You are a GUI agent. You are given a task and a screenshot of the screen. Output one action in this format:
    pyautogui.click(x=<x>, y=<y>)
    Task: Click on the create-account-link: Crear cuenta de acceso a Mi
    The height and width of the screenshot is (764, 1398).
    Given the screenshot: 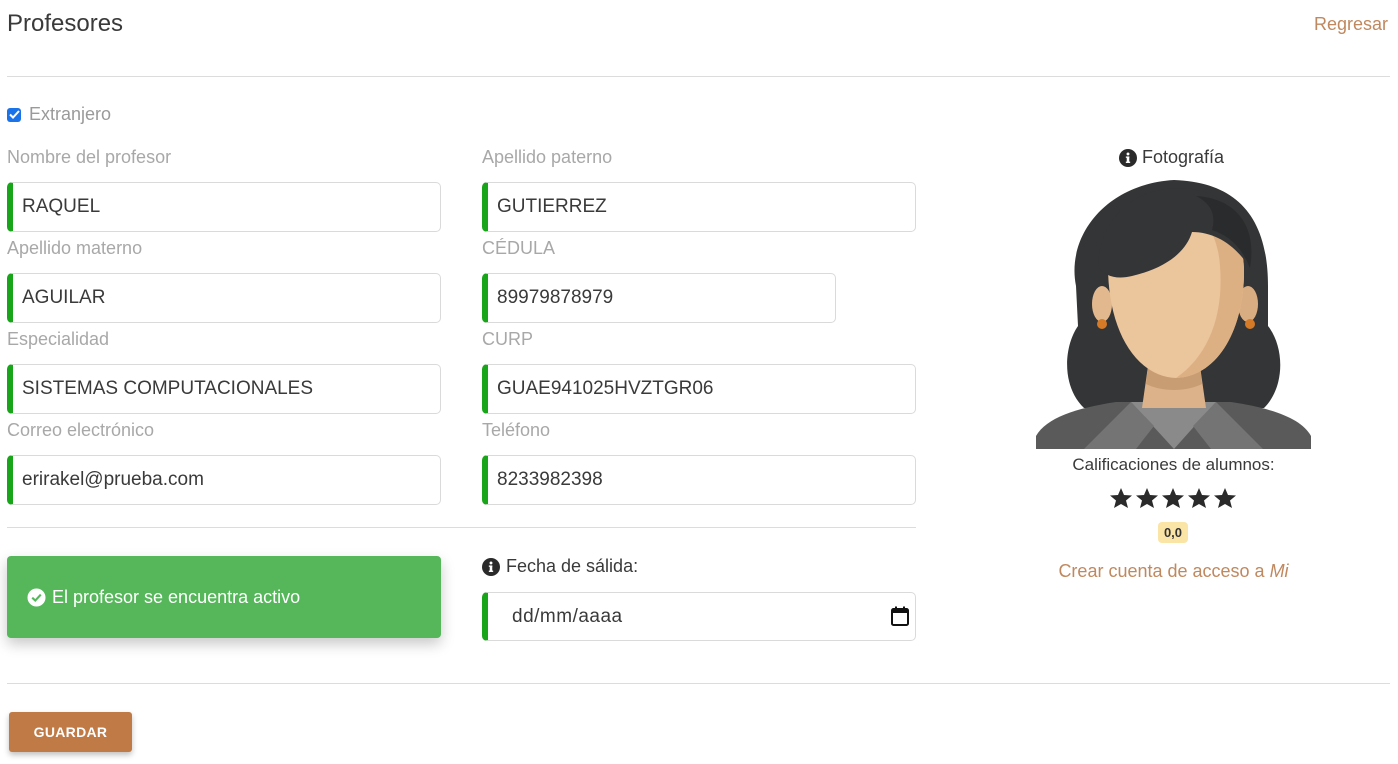 What is the action you would take?
    pyautogui.click(x=1173, y=571)
    